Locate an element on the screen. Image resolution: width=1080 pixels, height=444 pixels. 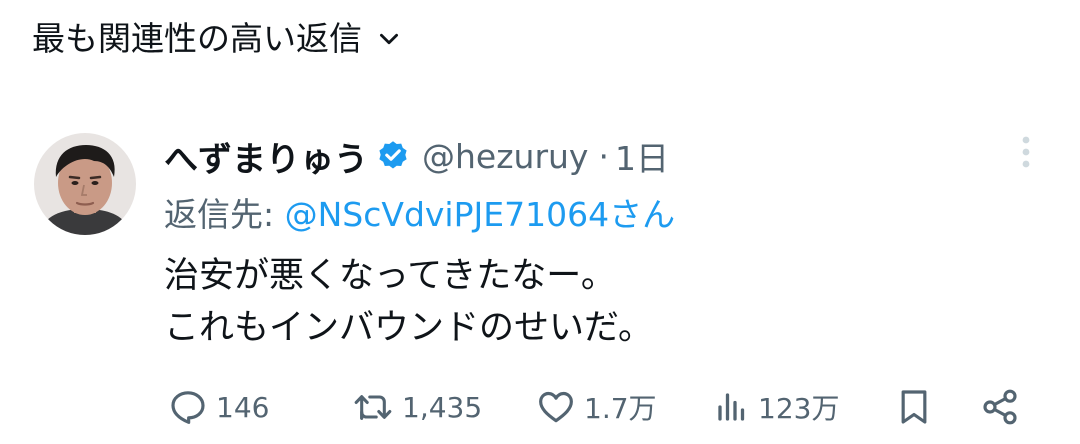
tweet-actions: 146 1,435 1.7万 123万 is located at coordinates (604, 407).